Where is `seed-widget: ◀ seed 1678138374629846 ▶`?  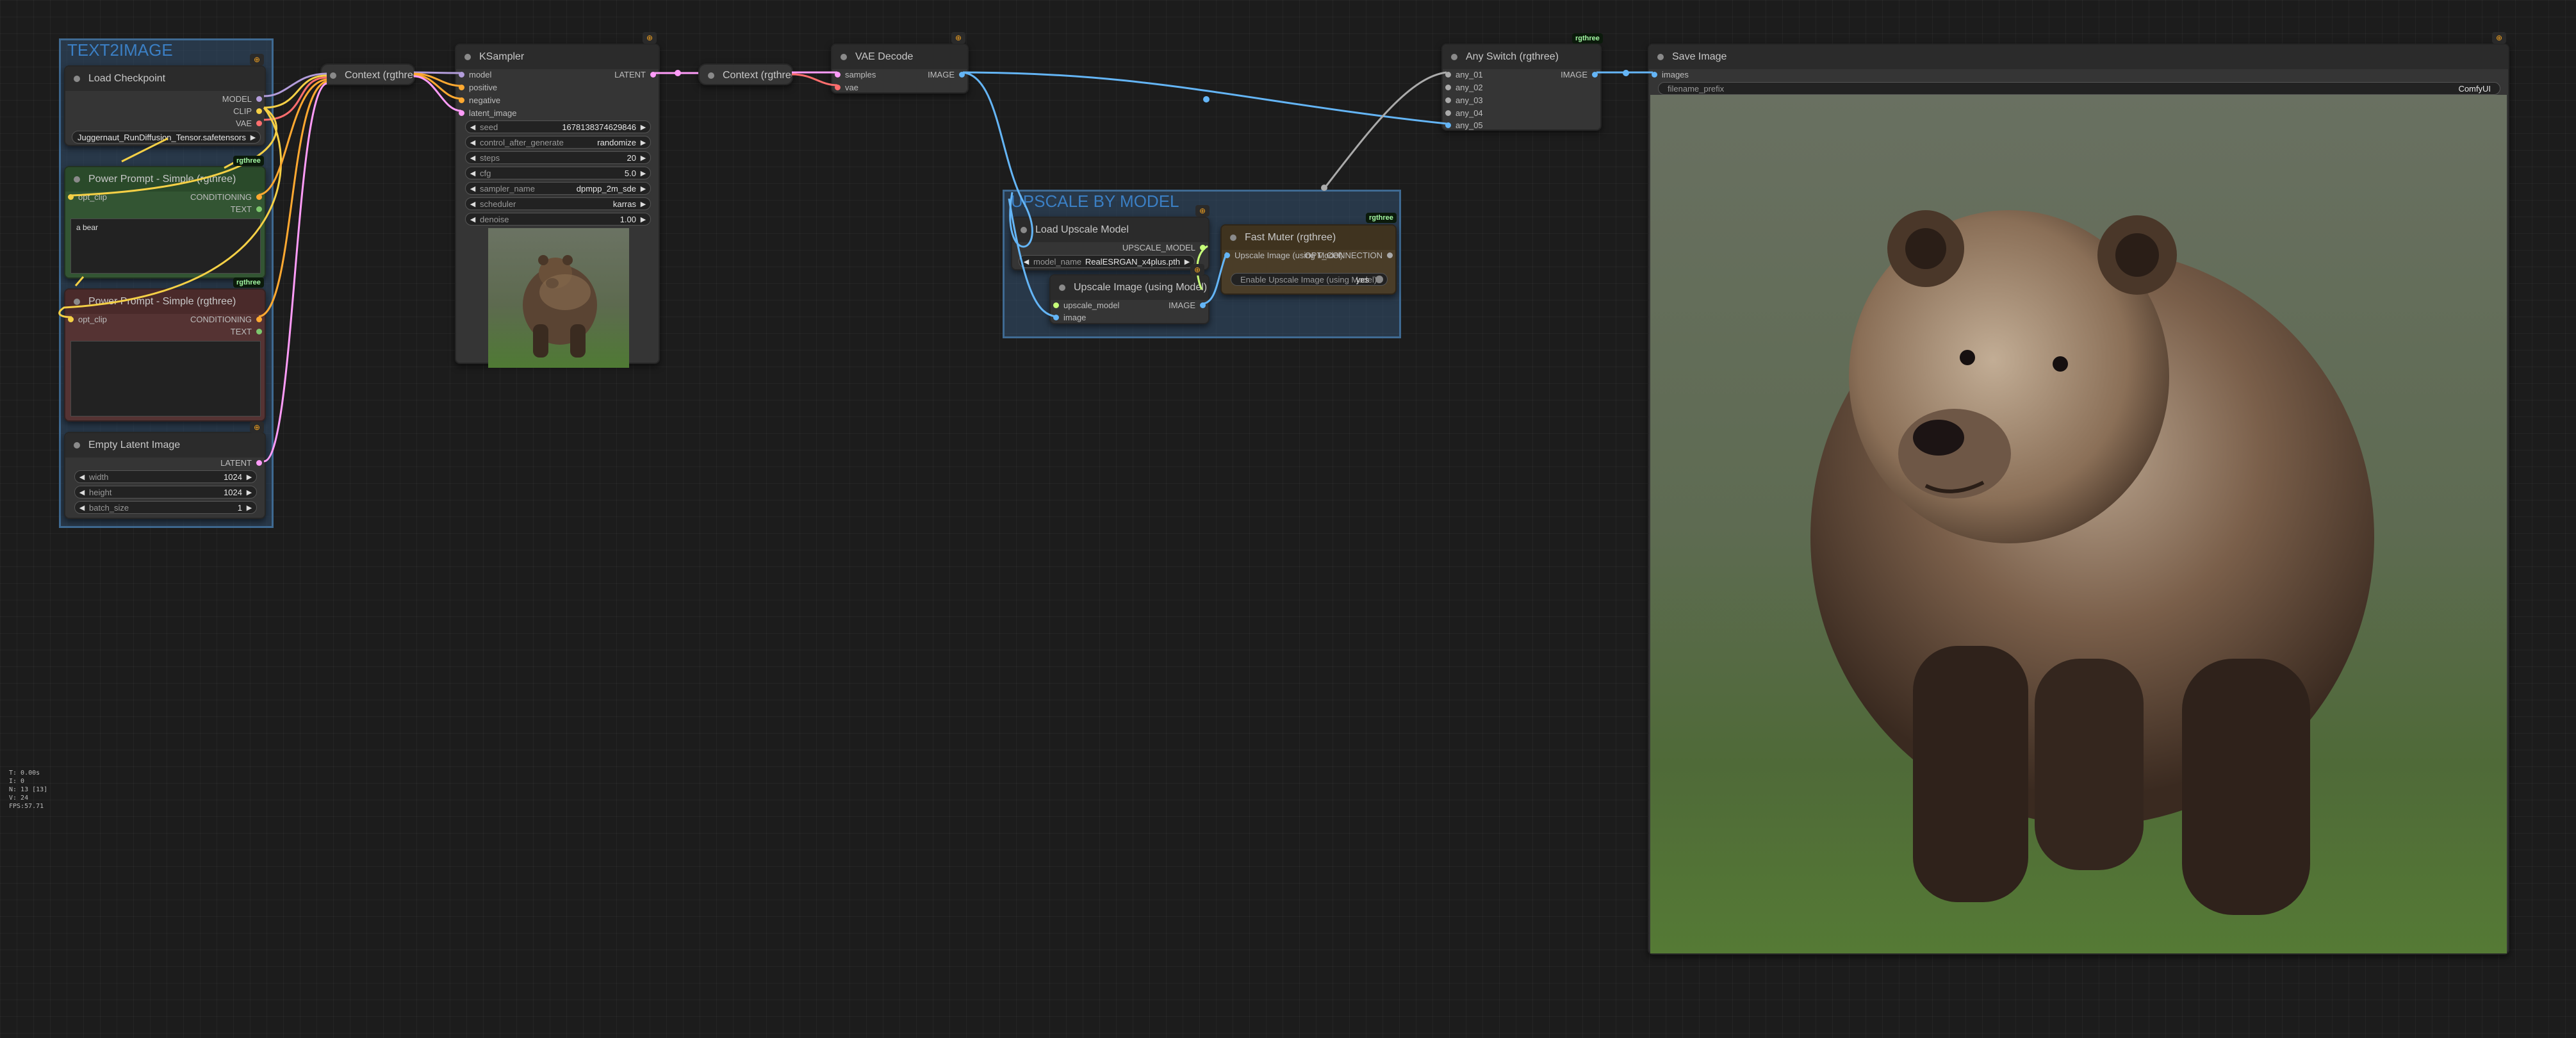 seed-widget: ◀ seed 1678138374629846 ▶ is located at coordinates (558, 126).